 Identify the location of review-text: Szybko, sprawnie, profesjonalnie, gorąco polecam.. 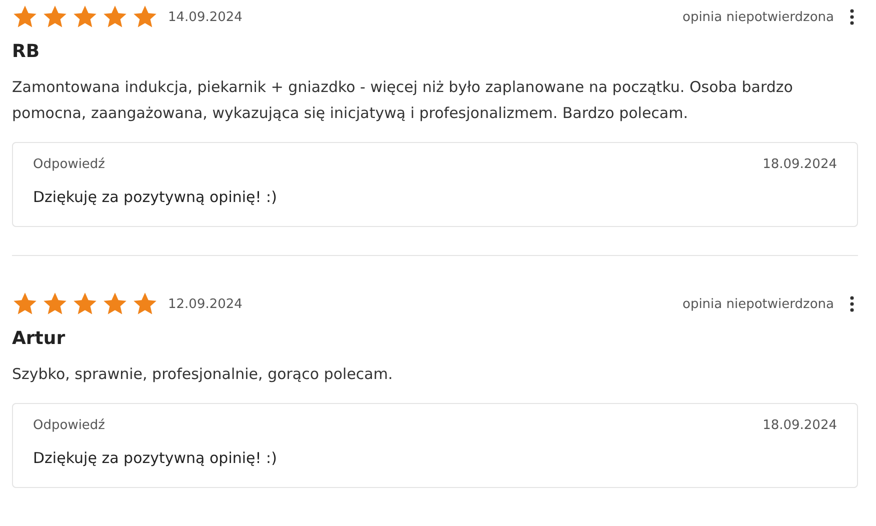
(203, 374).